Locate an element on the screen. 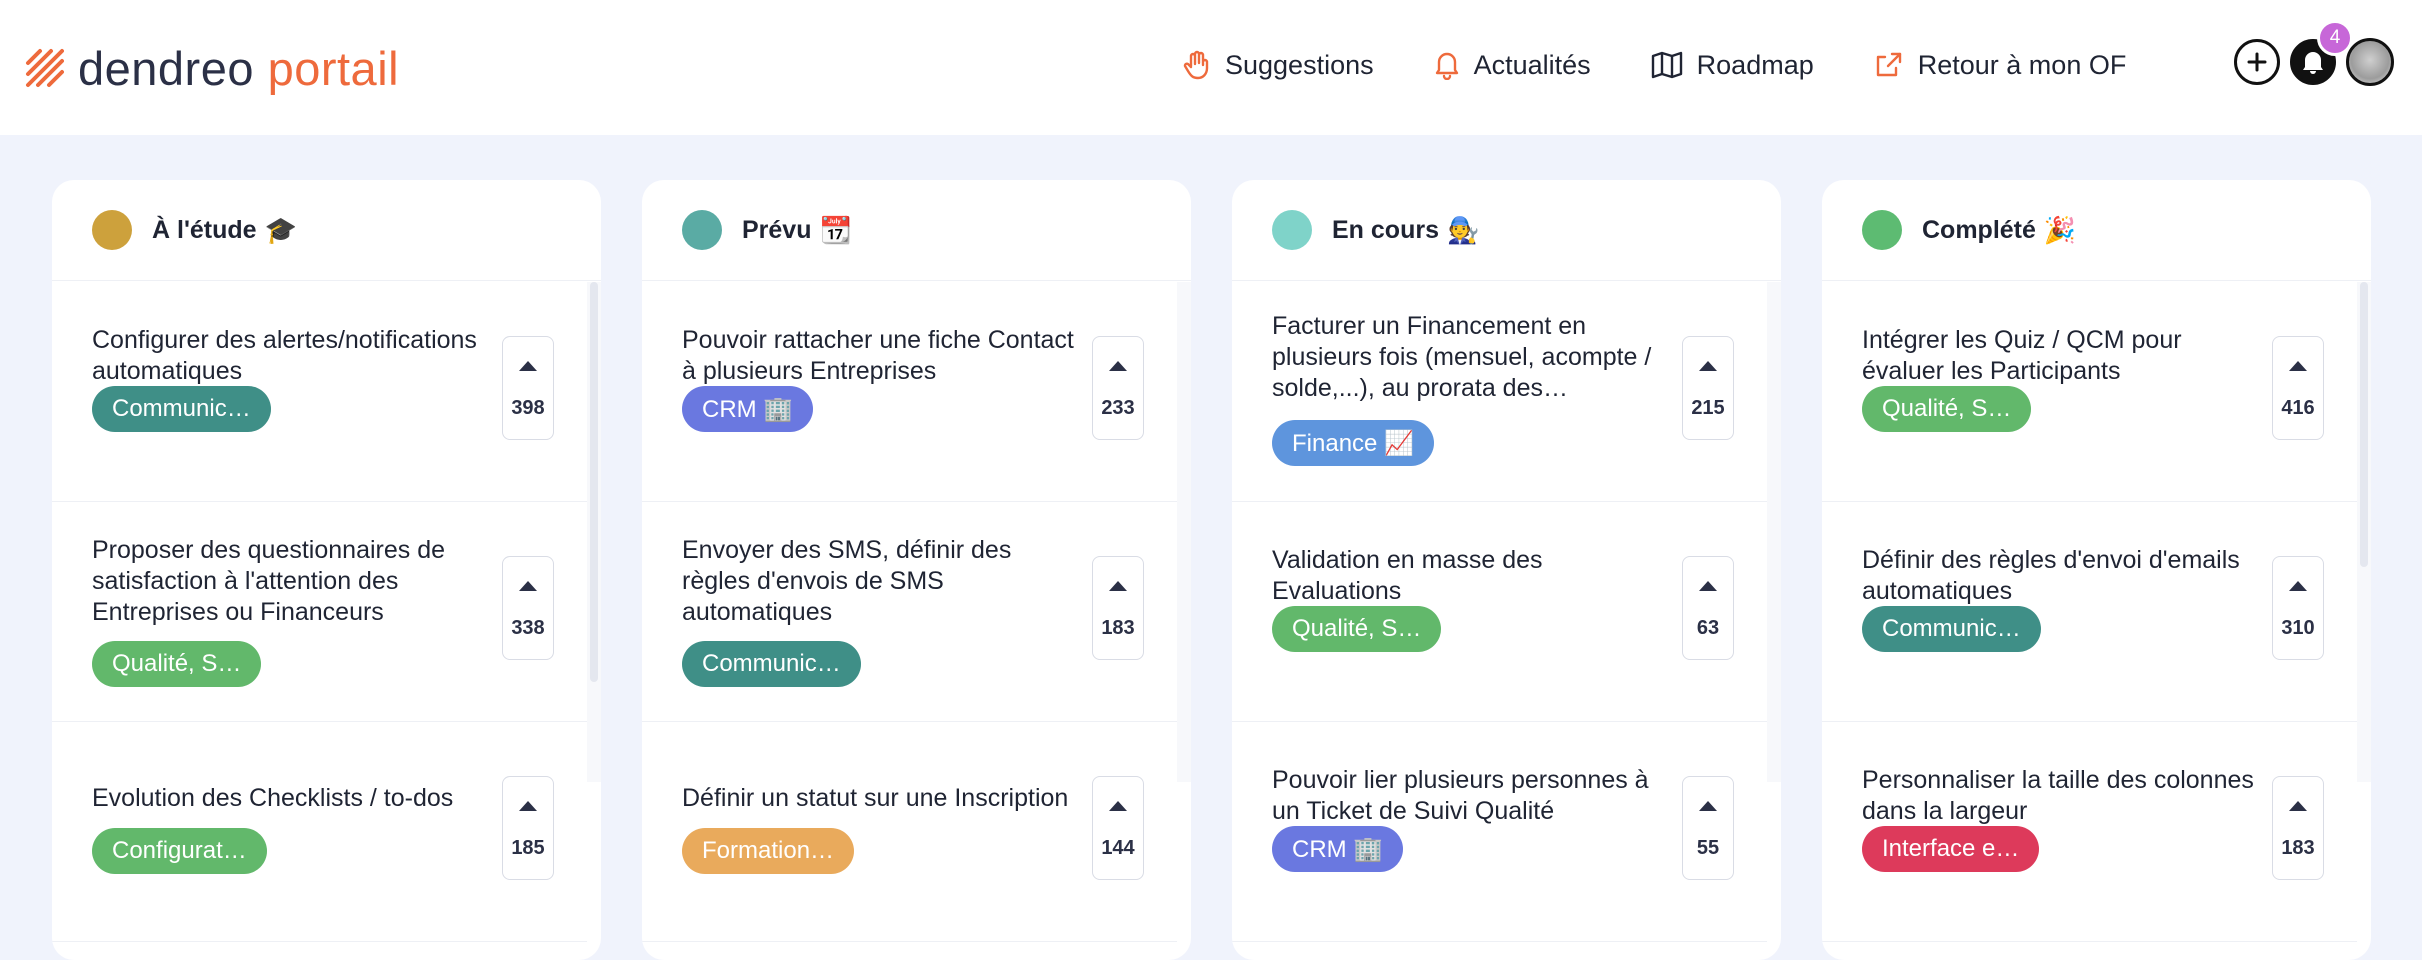 The image size is (2422, 960). upvote-button: 310 is located at coordinates (2298, 608).